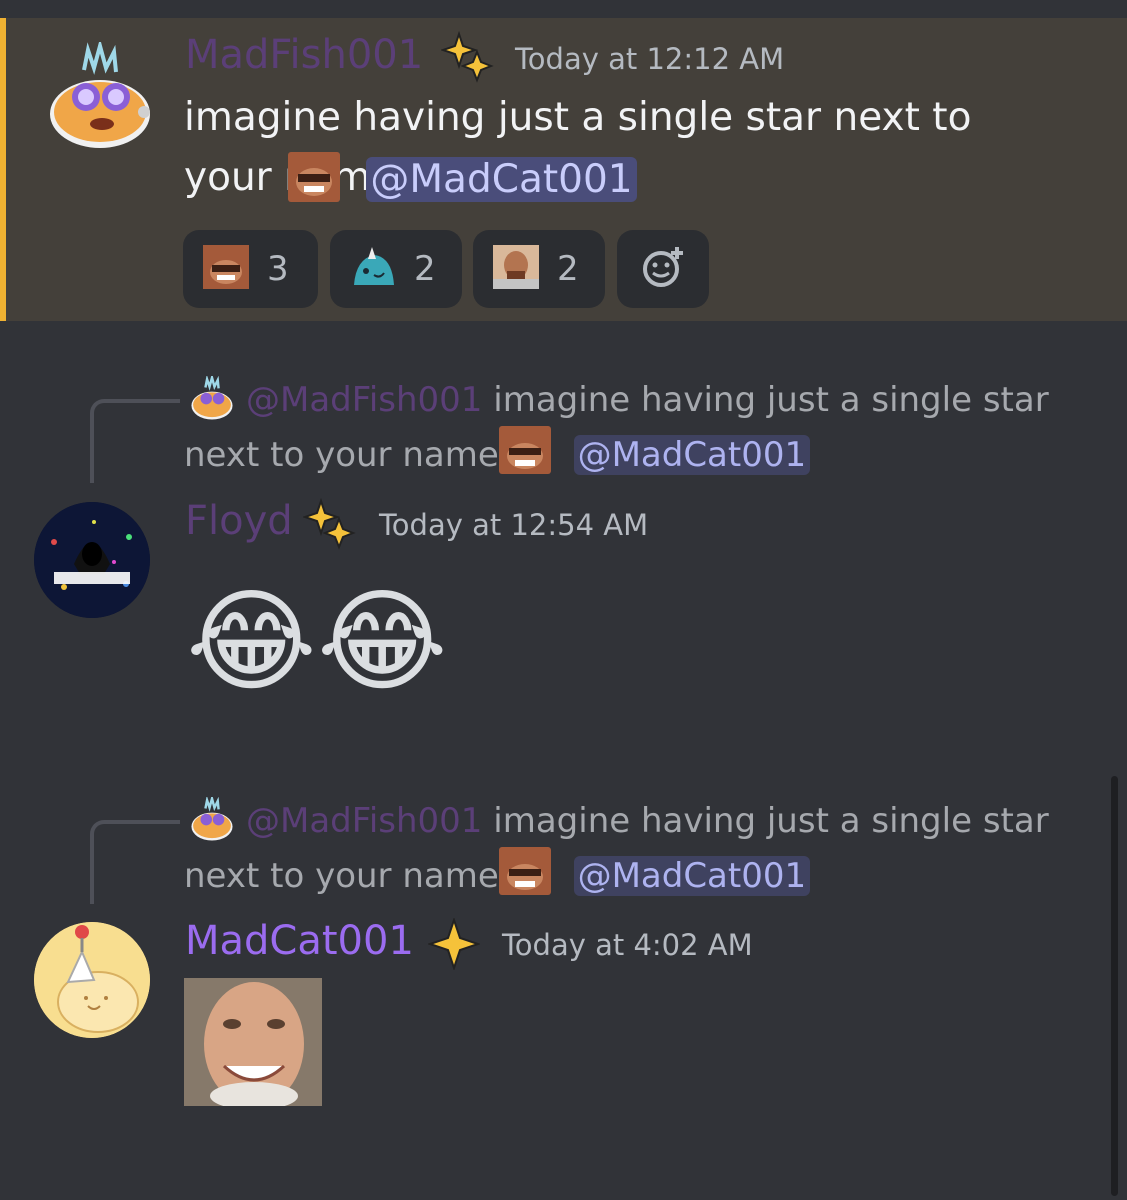  I want to click on reaction-thinking-man: 2, so click(539, 269).